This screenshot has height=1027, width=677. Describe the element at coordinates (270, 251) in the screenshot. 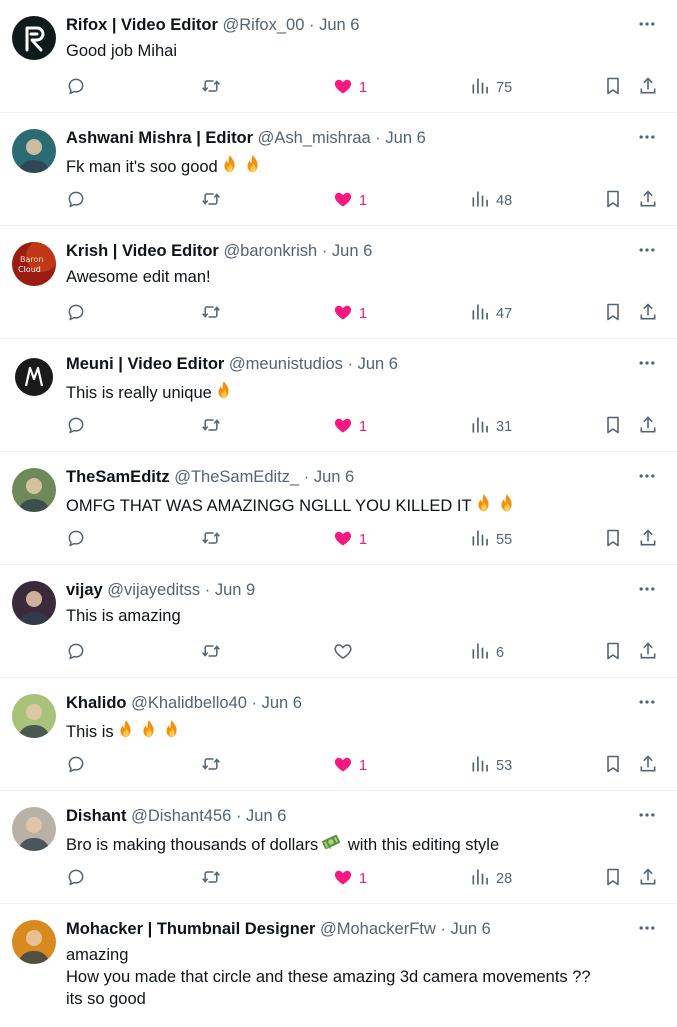

I see `user-handle: @baronkrish` at that location.